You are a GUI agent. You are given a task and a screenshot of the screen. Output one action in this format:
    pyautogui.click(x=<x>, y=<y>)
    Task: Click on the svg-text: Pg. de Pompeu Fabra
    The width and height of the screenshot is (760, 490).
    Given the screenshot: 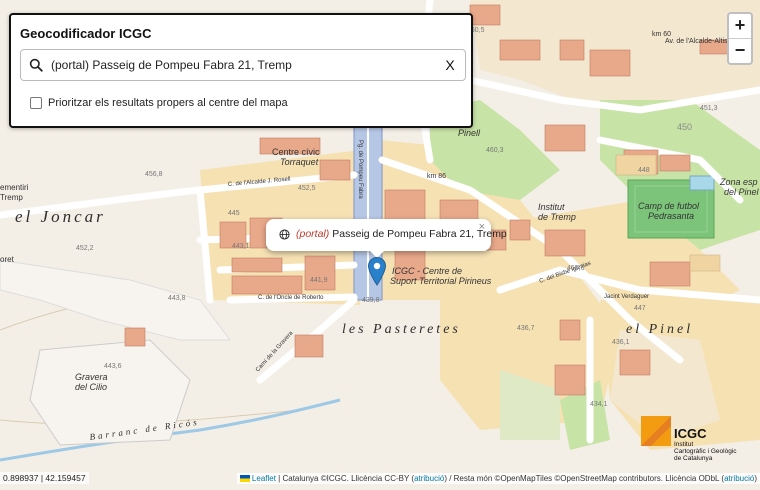 What is the action you would take?
    pyautogui.click(x=360, y=169)
    